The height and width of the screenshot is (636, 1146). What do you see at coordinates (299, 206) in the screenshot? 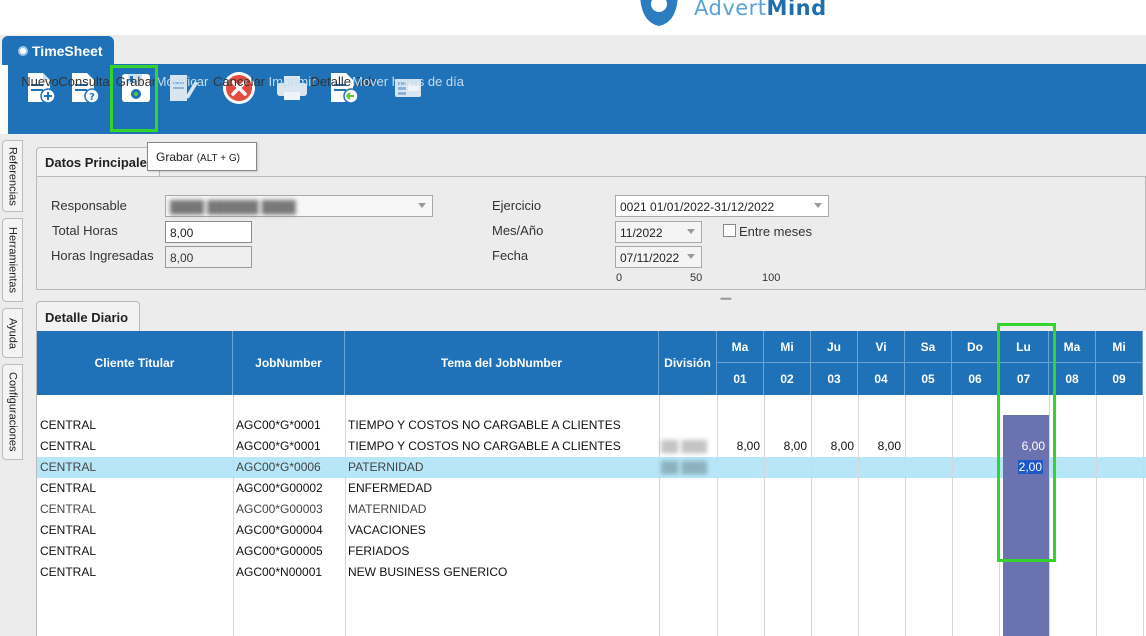
I see `responsable-select: ████ ██████ ████` at bounding box center [299, 206].